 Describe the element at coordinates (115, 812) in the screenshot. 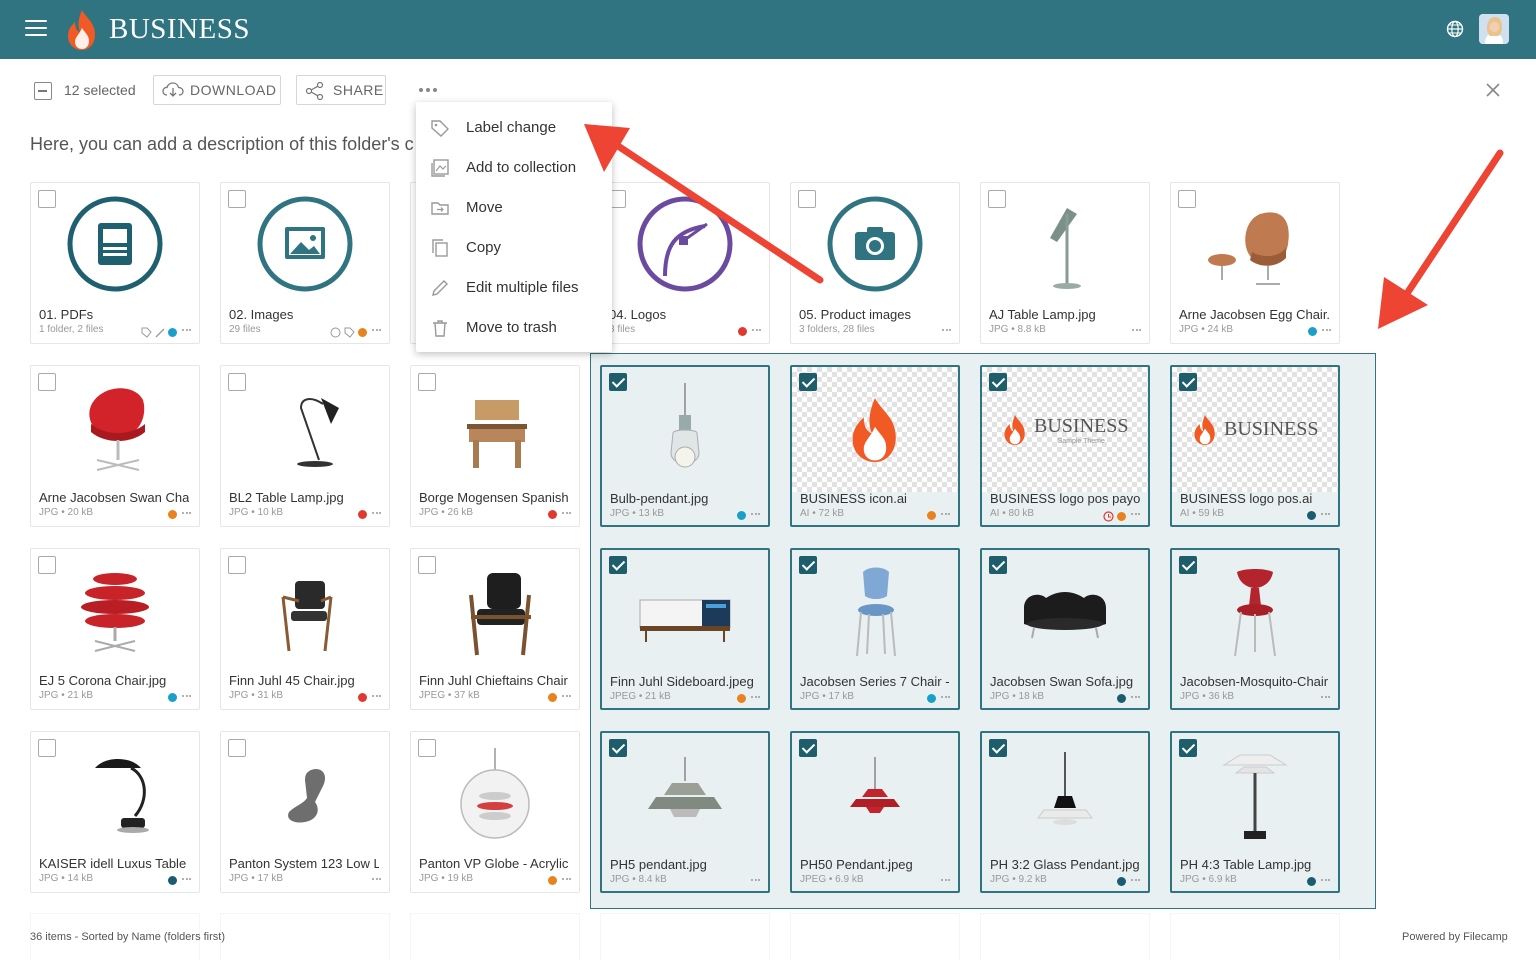

I see `file-card: KAISER idell Luxus Table L JPG • 14 kB` at that location.